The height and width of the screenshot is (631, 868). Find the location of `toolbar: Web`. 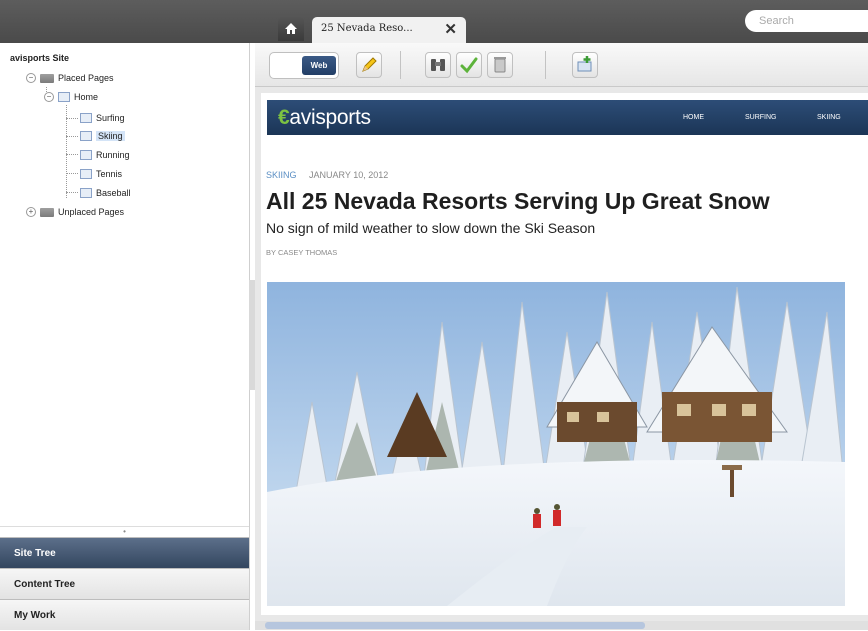

toolbar: Web is located at coordinates (561, 65).